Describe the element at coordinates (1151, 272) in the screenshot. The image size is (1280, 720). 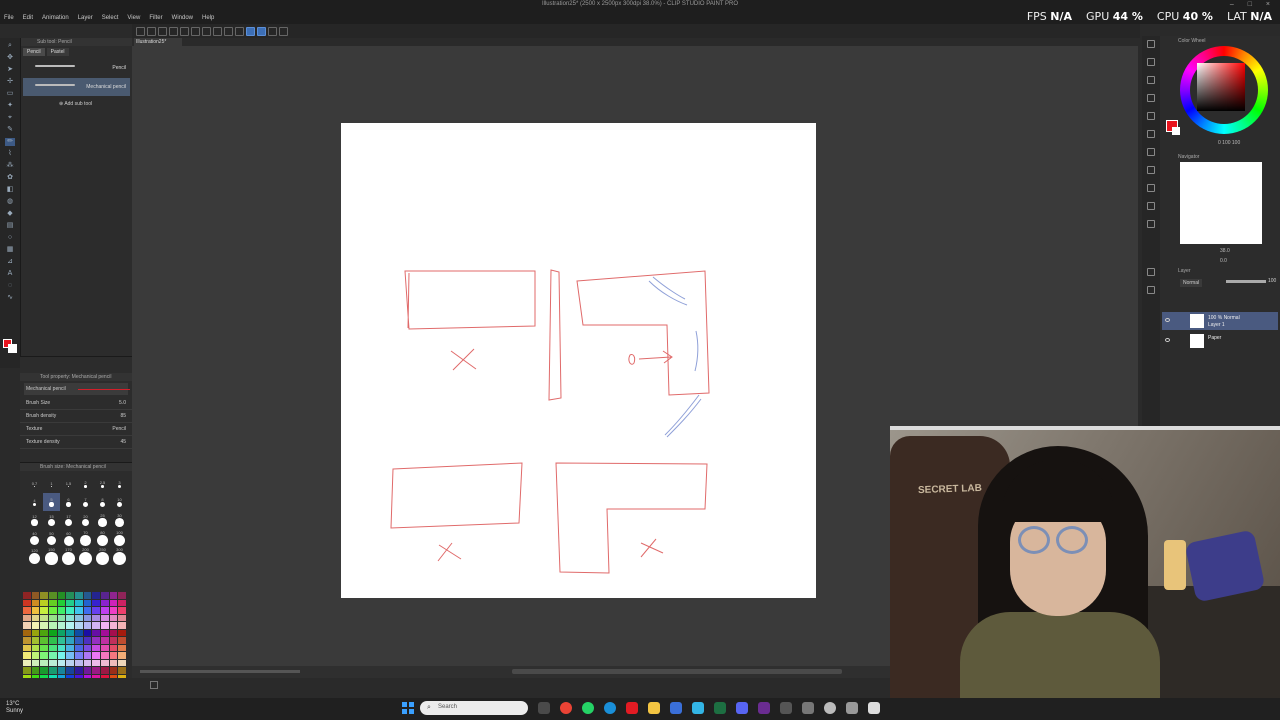
I see `layer-icon` at that location.